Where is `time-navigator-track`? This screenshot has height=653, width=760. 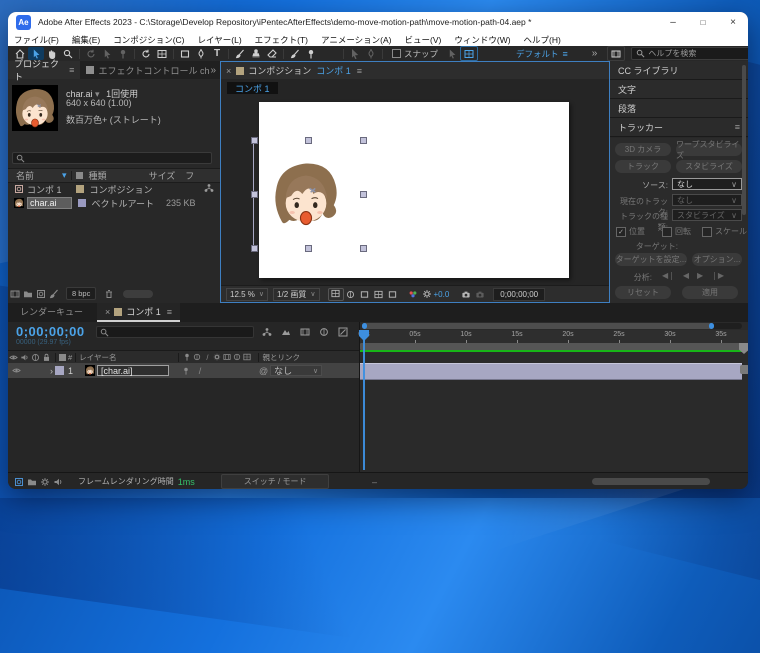 time-navigator-track is located at coordinates (552, 326).